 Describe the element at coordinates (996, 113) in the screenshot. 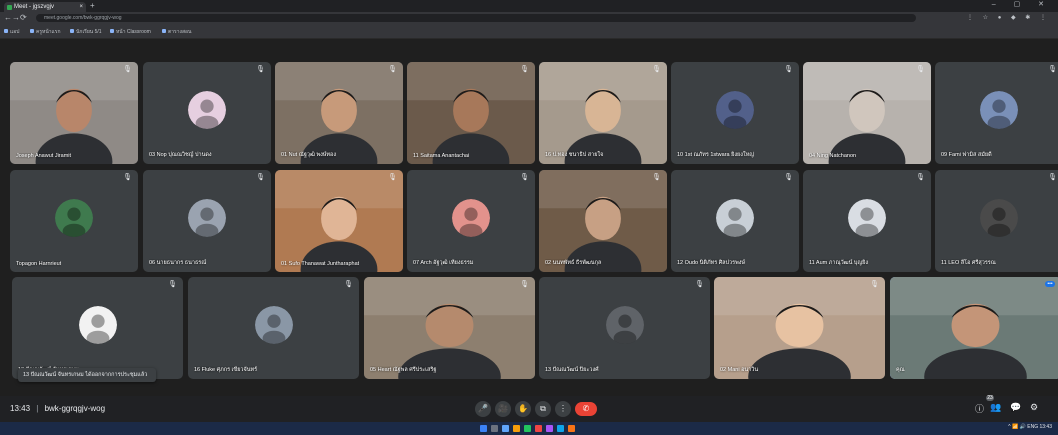

I see `participant-tile: 🎙 09 Fami ฟามิส สมัยดี` at that location.